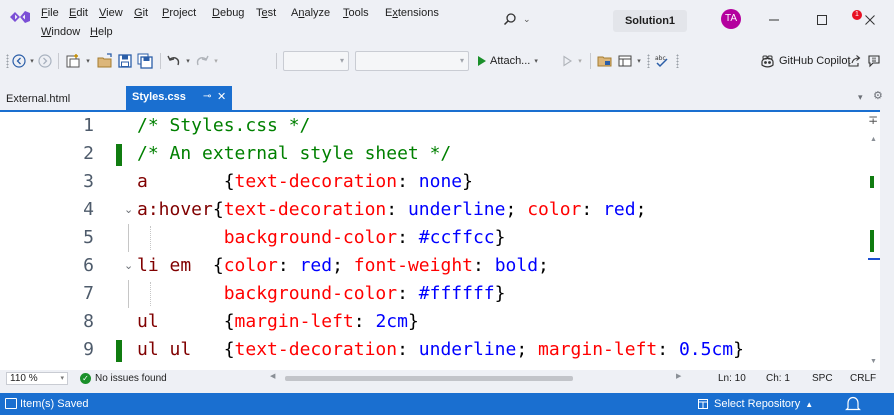 Image resolution: width=894 pixels, height=415 pixels. What do you see at coordinates (732, 378) in the screenshot?
I see `line-indicator: Ln: 10` at bounding box center [732, 378].